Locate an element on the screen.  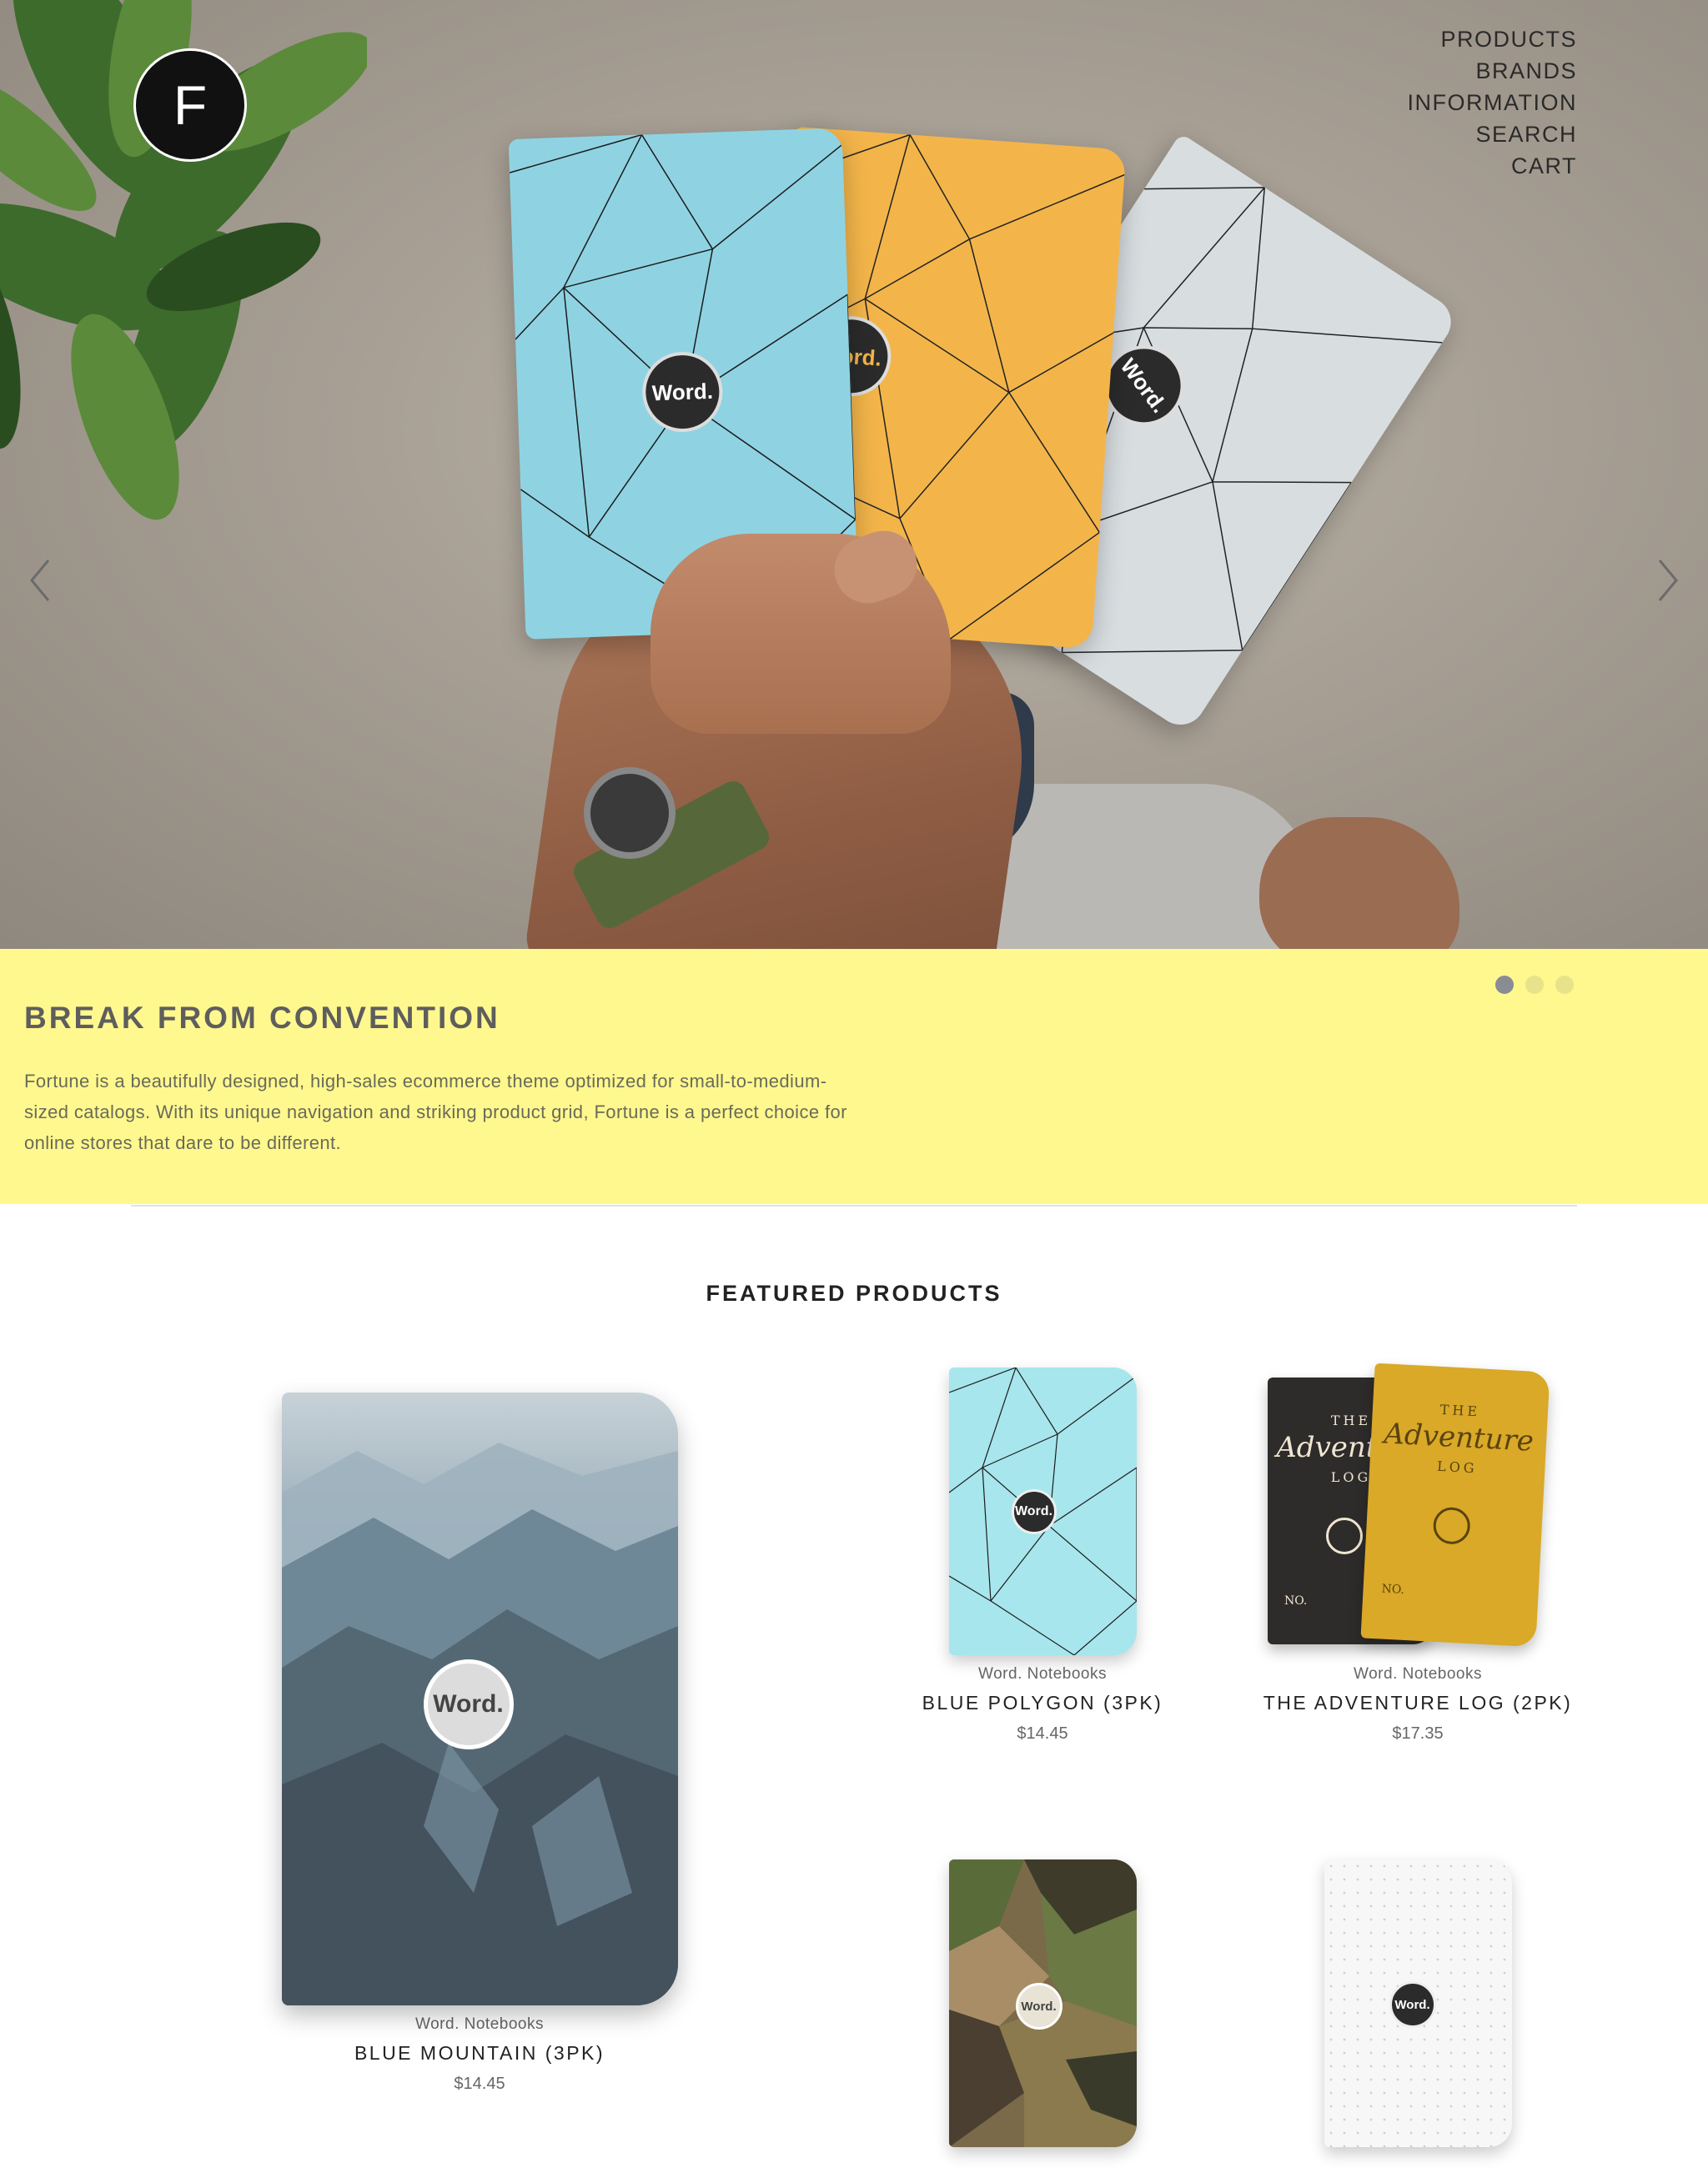
main-nav: PRODUCTS BRANDS INFORMATION SEARCH CART is located at coordinates (1492, 102).